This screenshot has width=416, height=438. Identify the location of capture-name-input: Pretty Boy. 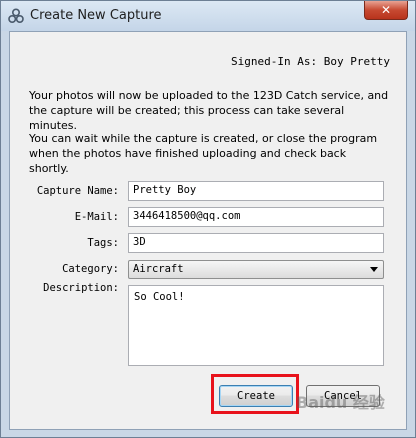
(256, 191).